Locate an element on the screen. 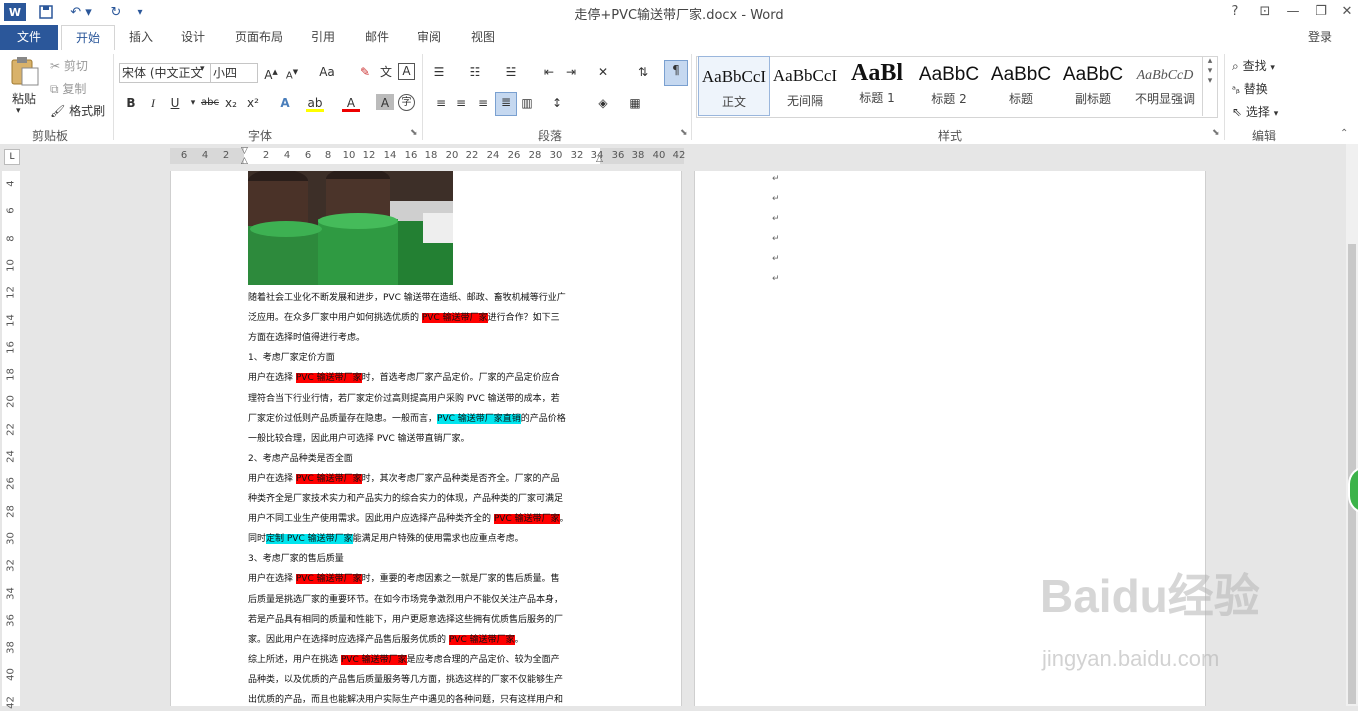  align-left-icon: ≡ is located at coordinates (441, 103).